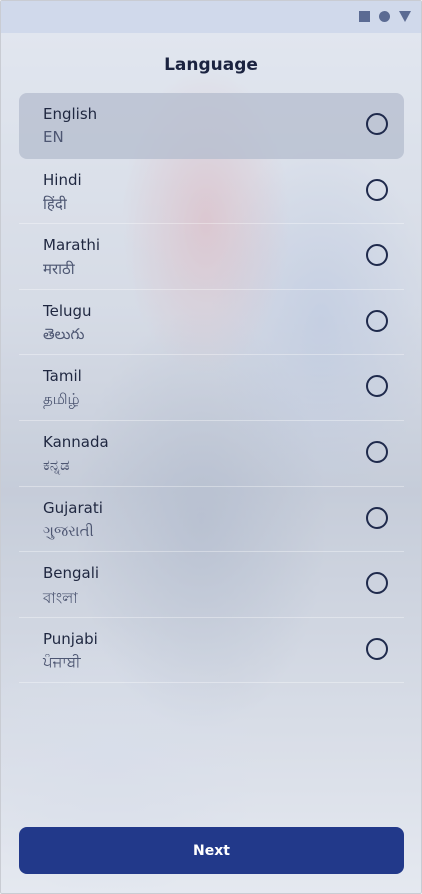 Image resolution: width=422 pixels, height=894 pixels. Describe the element at coordinates (211, 585) in the screenshot. I see `language-item-bengali: Bengali বাংলা` at that location.